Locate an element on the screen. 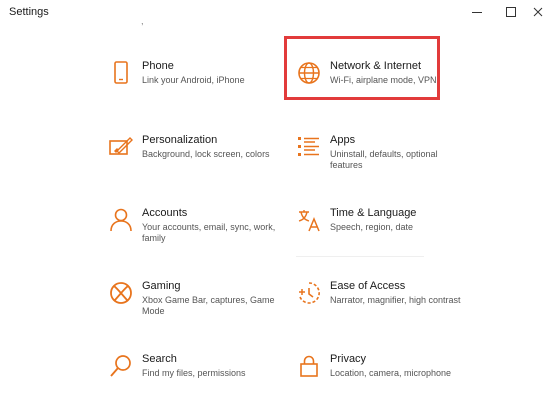  tile-personalization-name: Personalization is located at coordinates (180, 140).